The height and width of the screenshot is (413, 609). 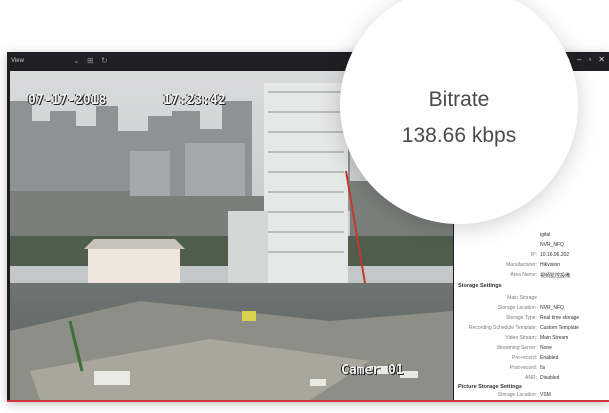 I want to click on info-value: None, so click(x=546, y=348).